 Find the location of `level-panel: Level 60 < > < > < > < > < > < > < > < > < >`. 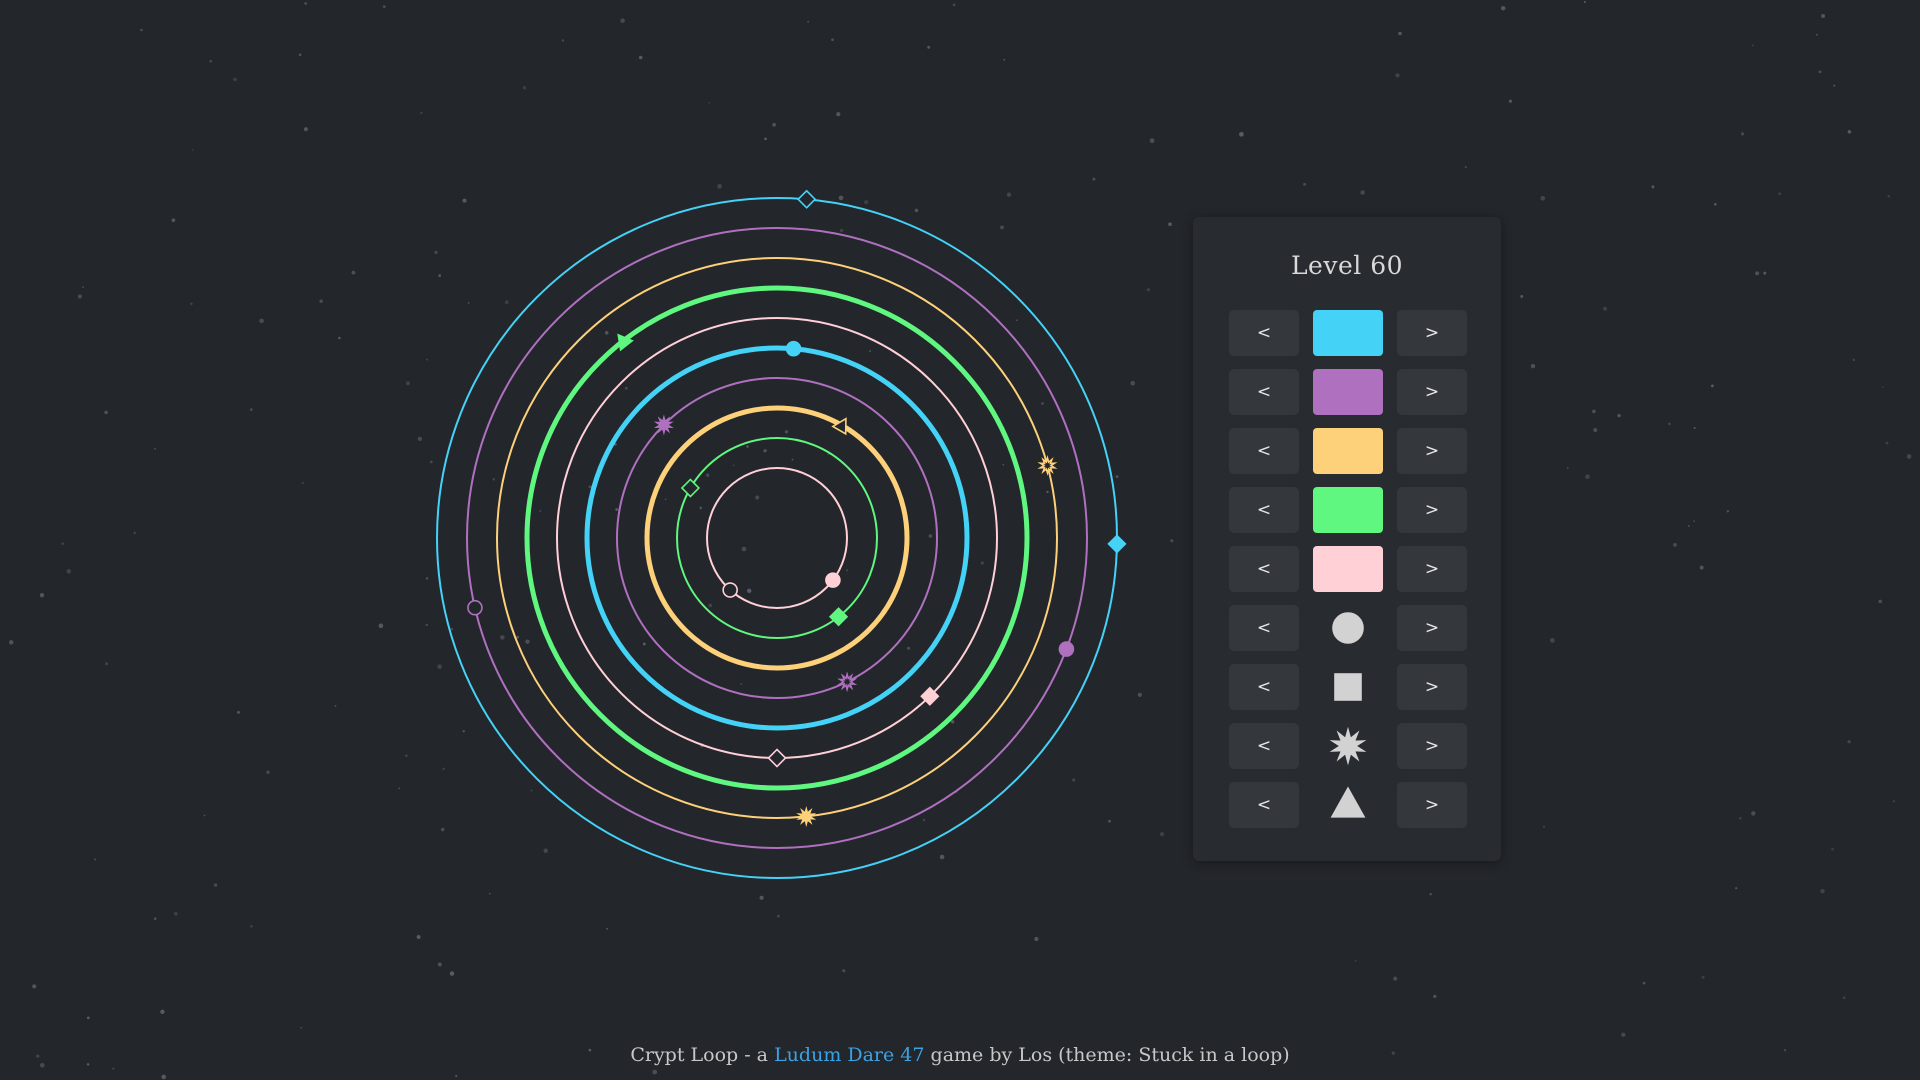

level-panel: Level 60 < > < > < > < > < > < > < > < > < > is located at coordinates (1347, 539).